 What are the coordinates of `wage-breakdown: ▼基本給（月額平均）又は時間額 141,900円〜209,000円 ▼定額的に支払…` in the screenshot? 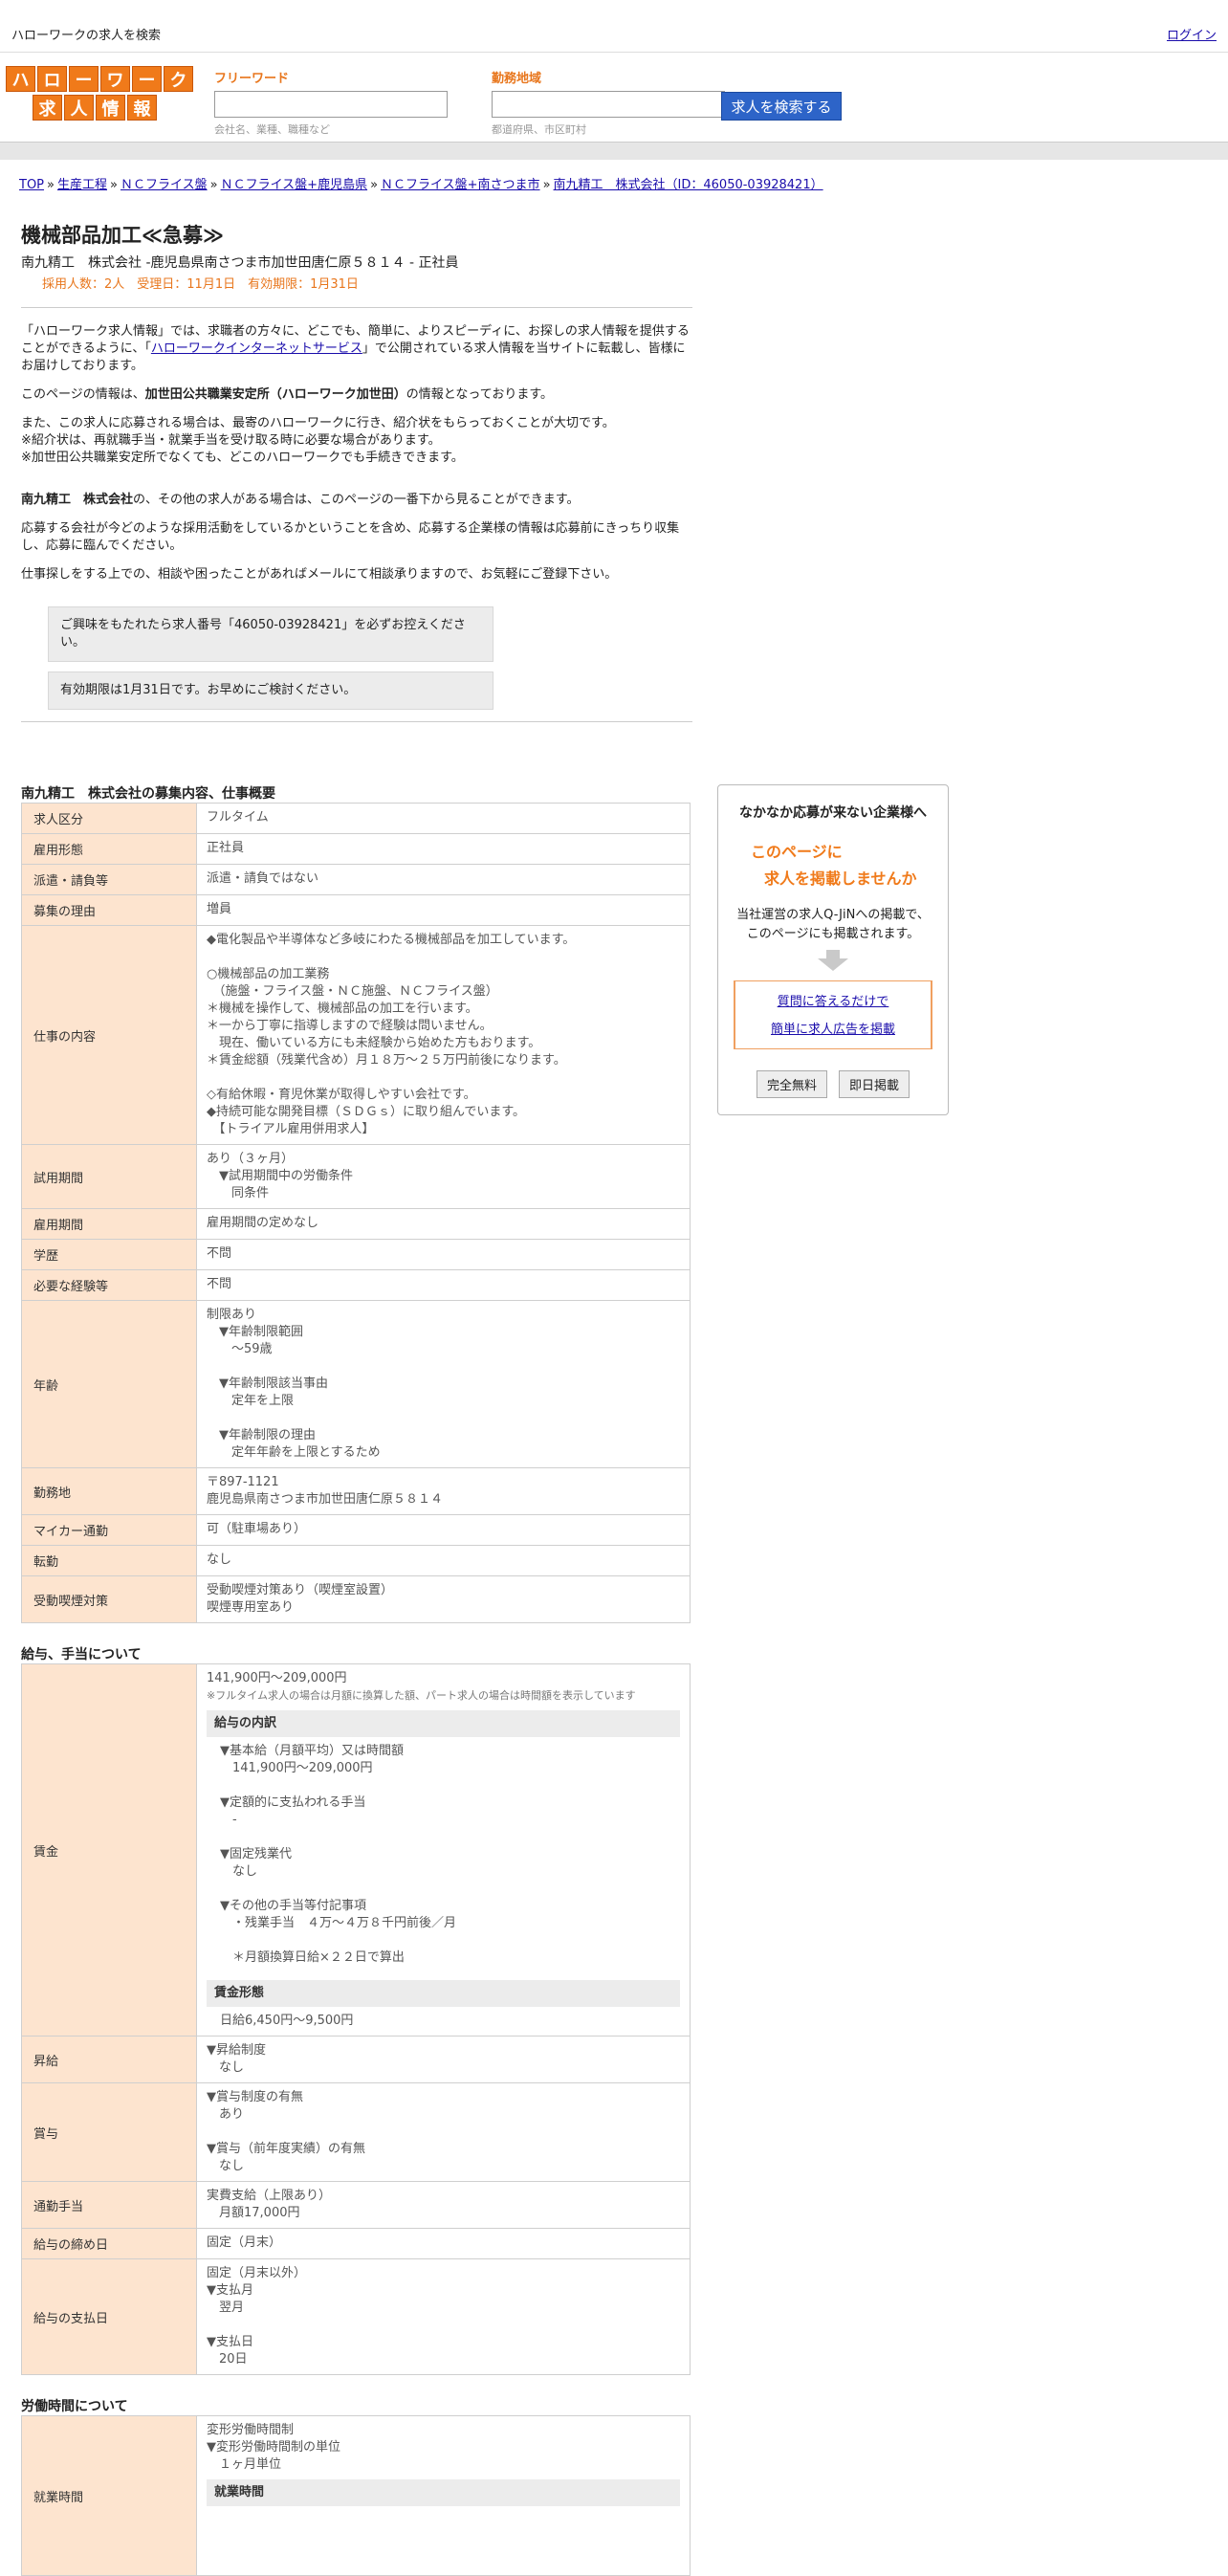 It's located at (443, 1855).